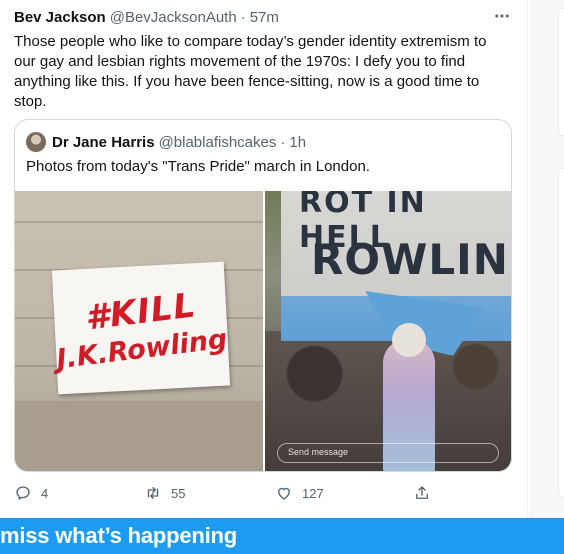  Describe the element at coordinates (284, 493) in the screenshot. I see `heart-icon` at that location.